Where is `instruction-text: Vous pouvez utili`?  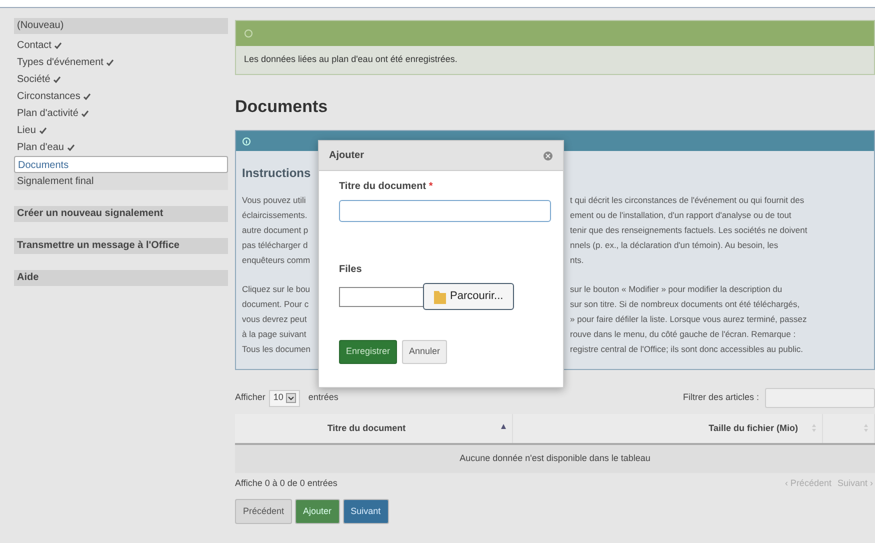
instruction-text: Vous pouvez utili is located at coordinates (274, 200).